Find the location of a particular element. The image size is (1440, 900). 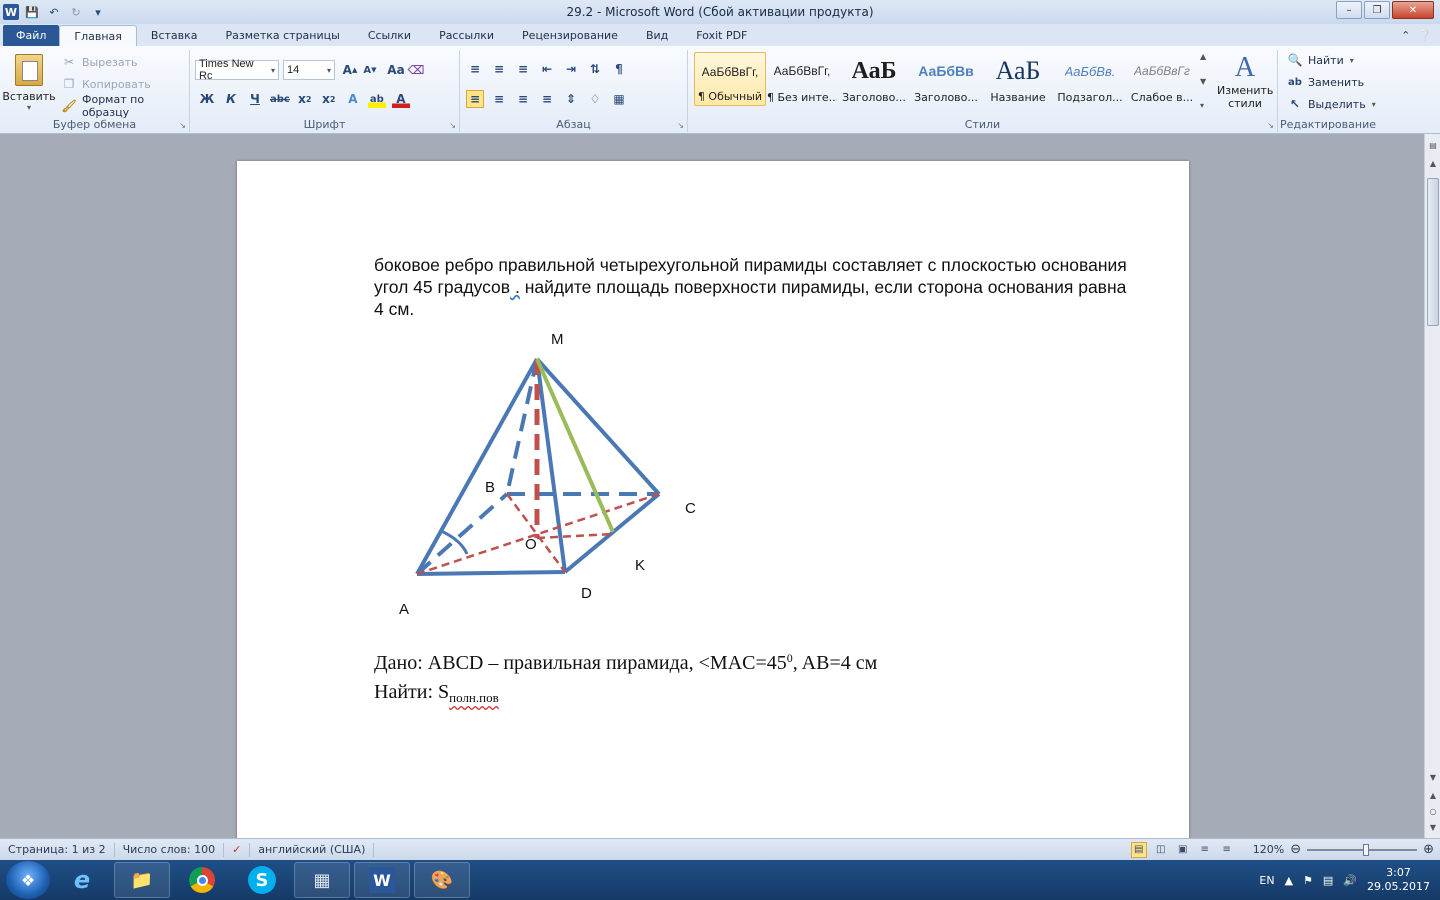

paint-icon: 🎨 is located at coordinates (442, 880).